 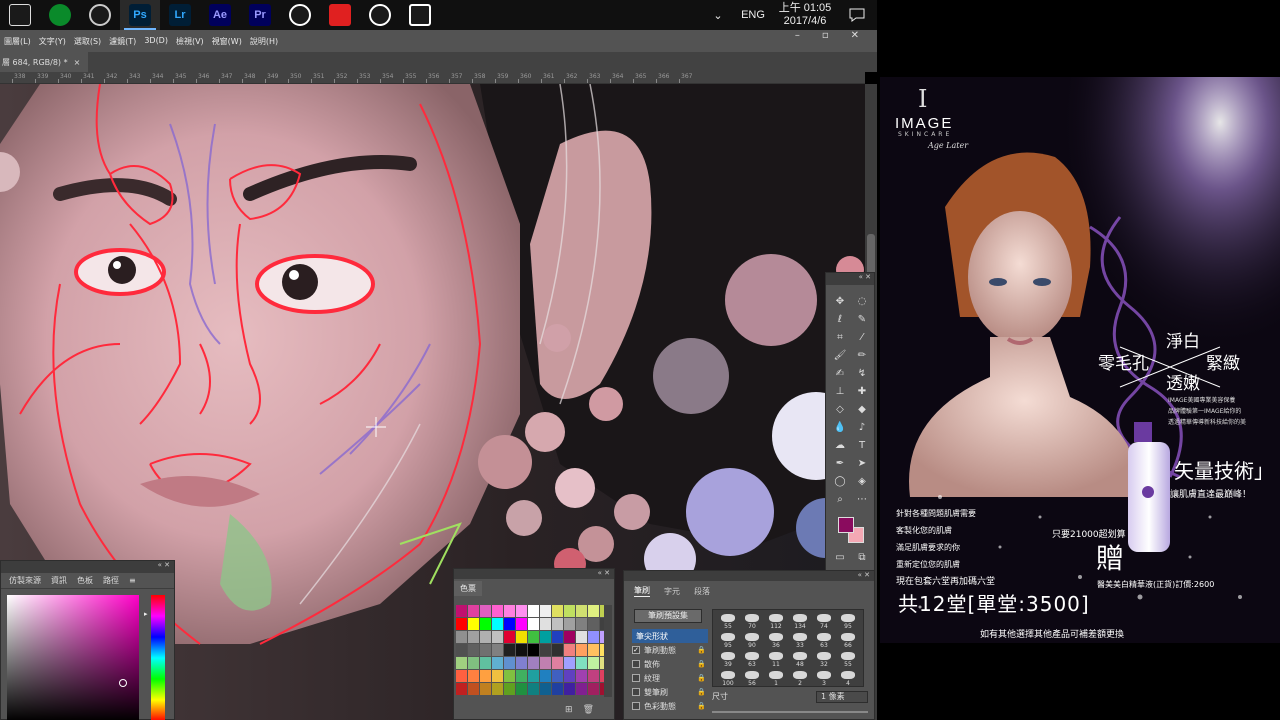 What do you see at coordinates (468, 588) in the screenshot?
I see `tab-swatches: 色票` at bounding box center [468, 588].